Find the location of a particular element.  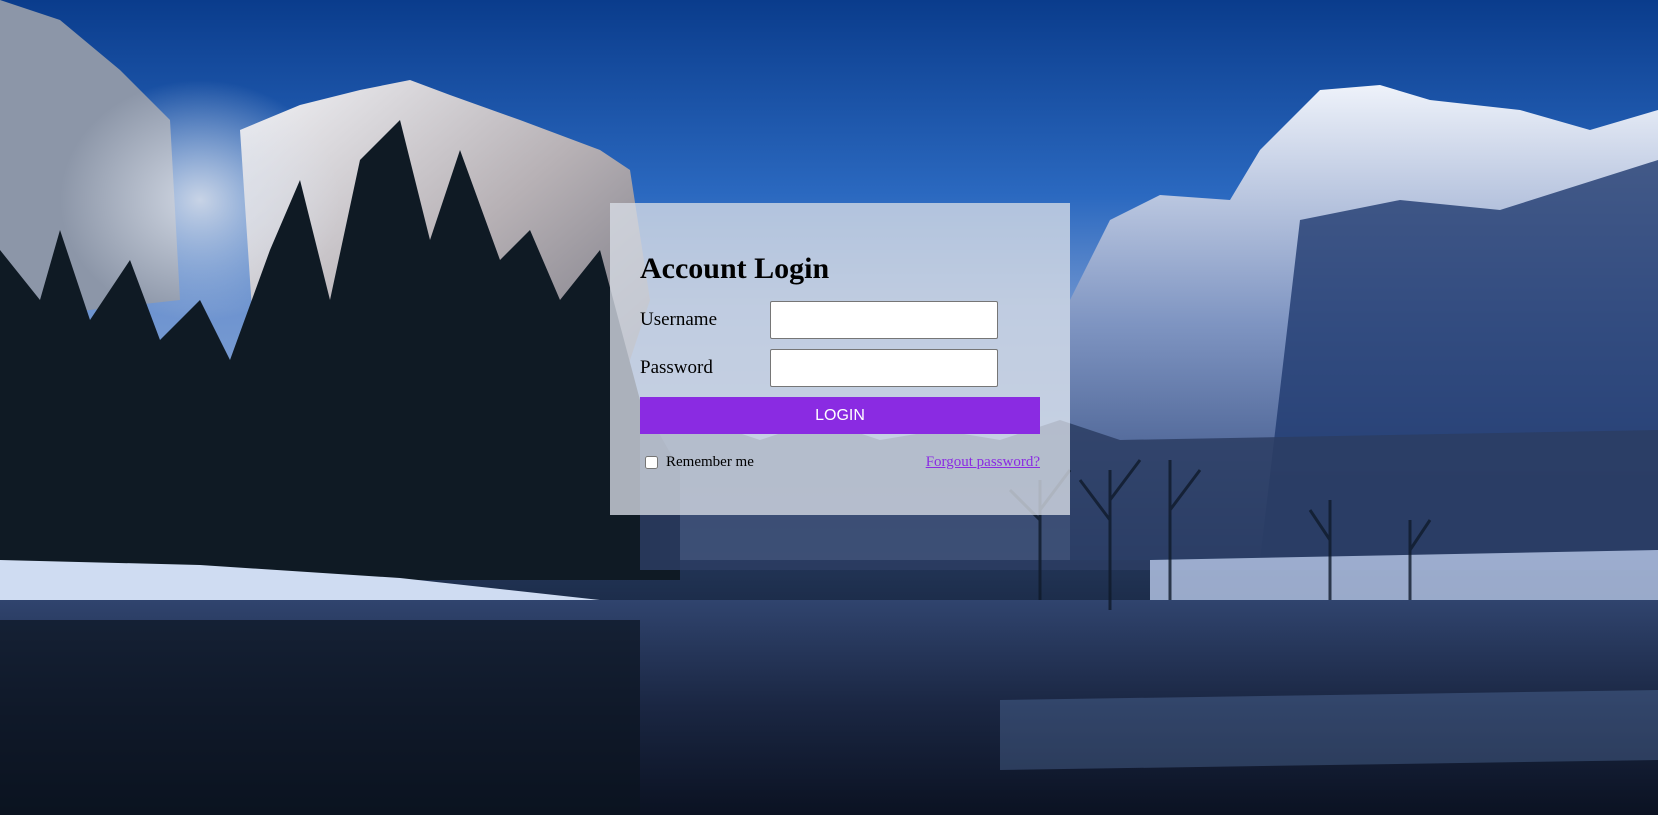

remember-me-checkbox is located at coordinates (651, 462).